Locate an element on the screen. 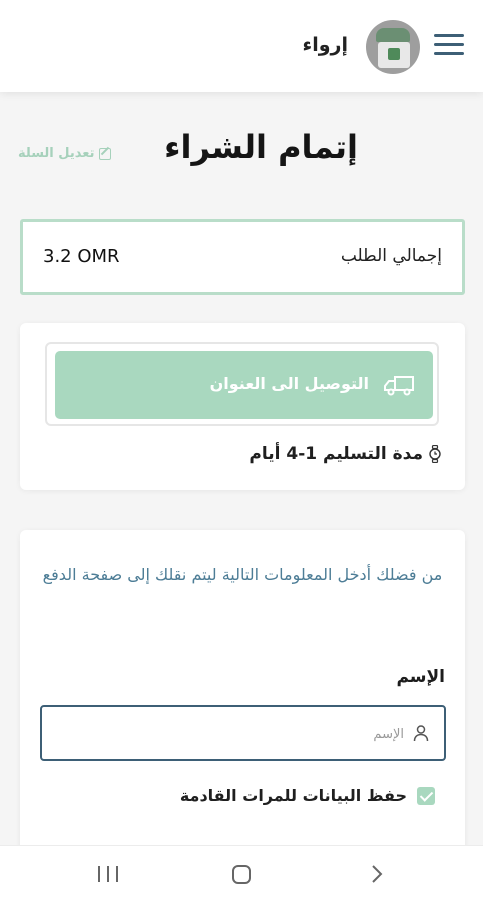 The width and height of the screenshot is (483, 900). delivery-option-frame: التوصيل الى العنوان is located at coordinates (242, 384).